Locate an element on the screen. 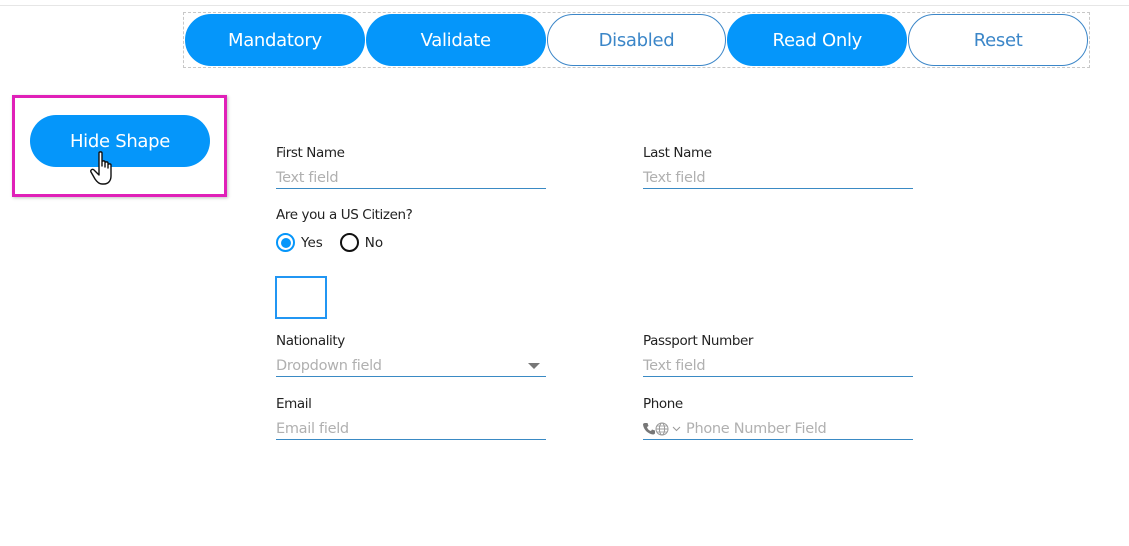 The image size is (1129, 546). radio-no-unchecked-icon is located at coordinates (349, 242).